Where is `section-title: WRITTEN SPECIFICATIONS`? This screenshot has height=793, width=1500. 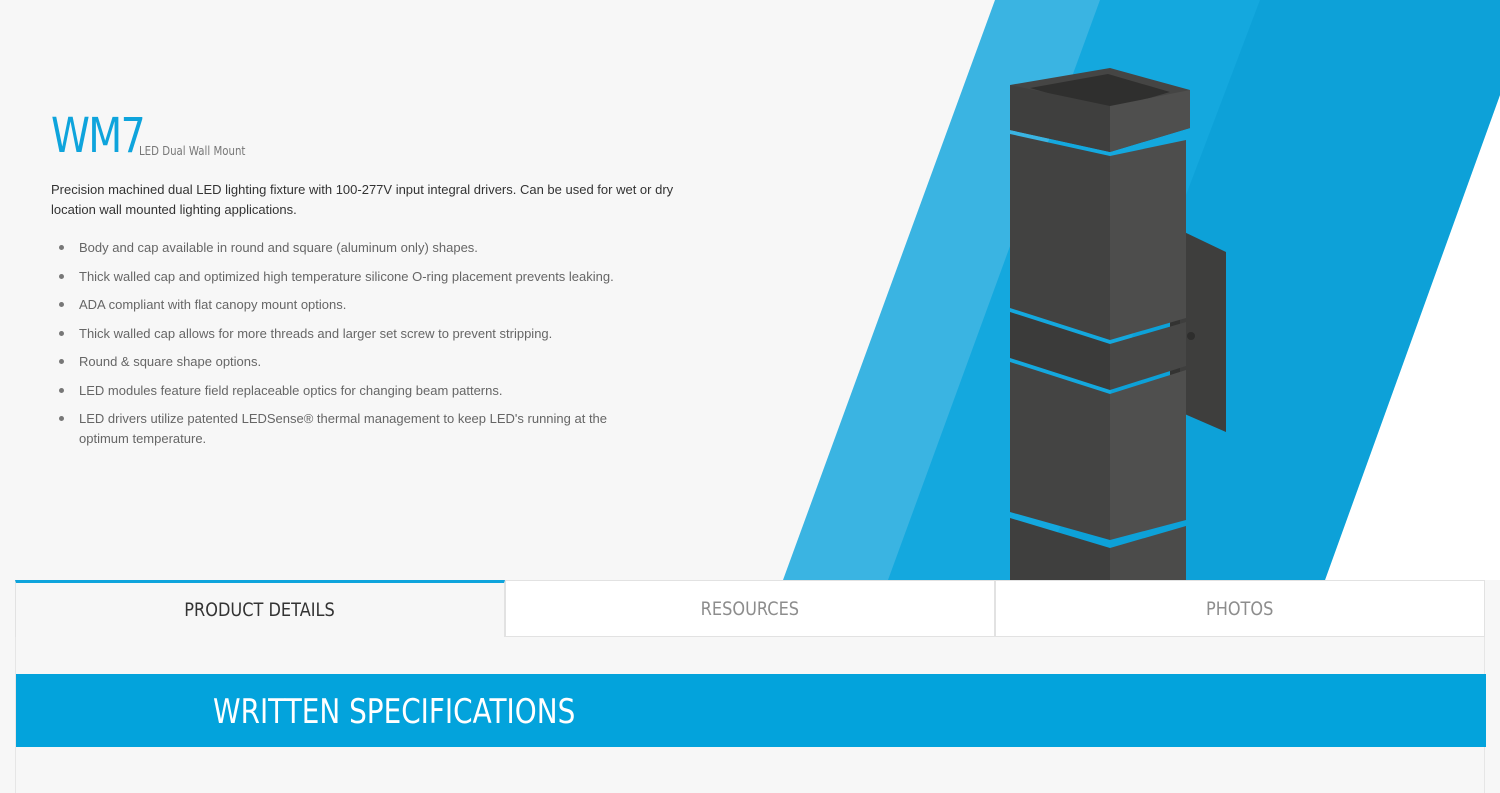 section-title: WRITTEN SPECIFICATIONS is located at coordinates (394, 712).